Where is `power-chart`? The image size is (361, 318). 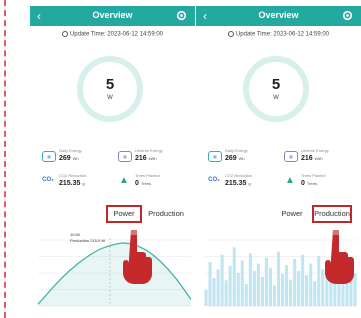
power-chart is located at coordinates (114, 272).